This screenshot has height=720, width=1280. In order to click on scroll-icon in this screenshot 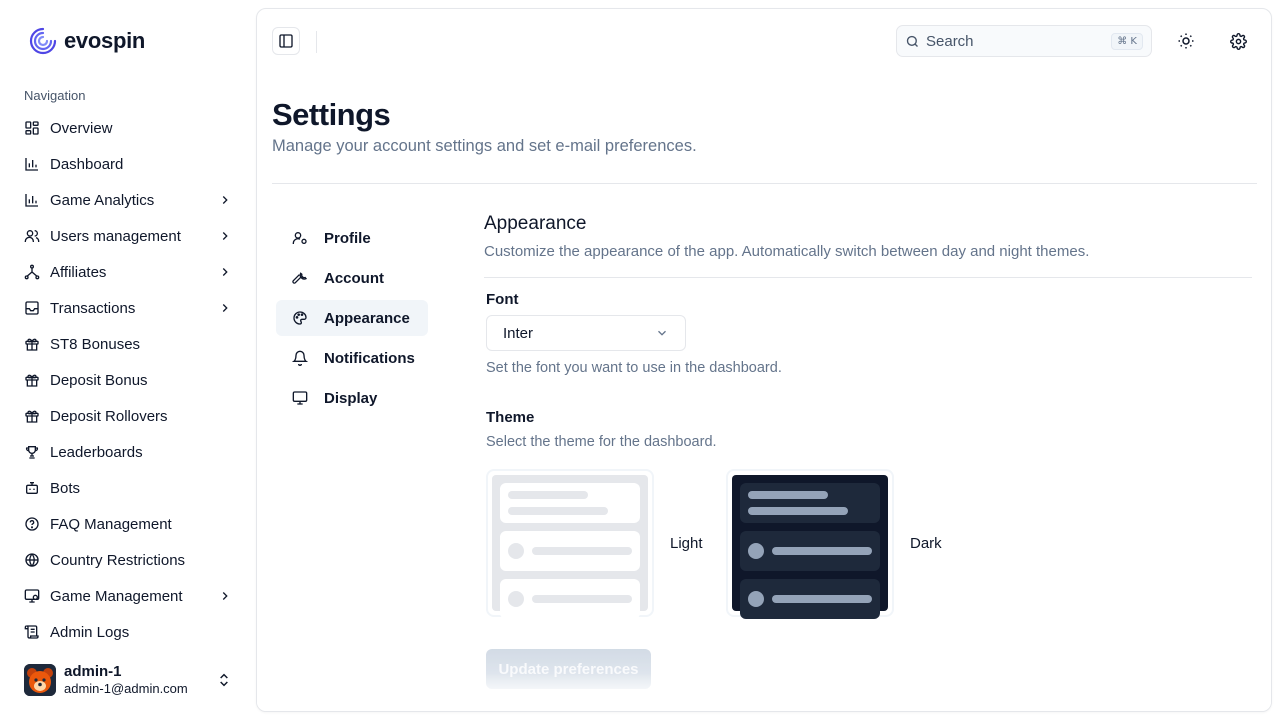, I will do `click(32, 632)`.